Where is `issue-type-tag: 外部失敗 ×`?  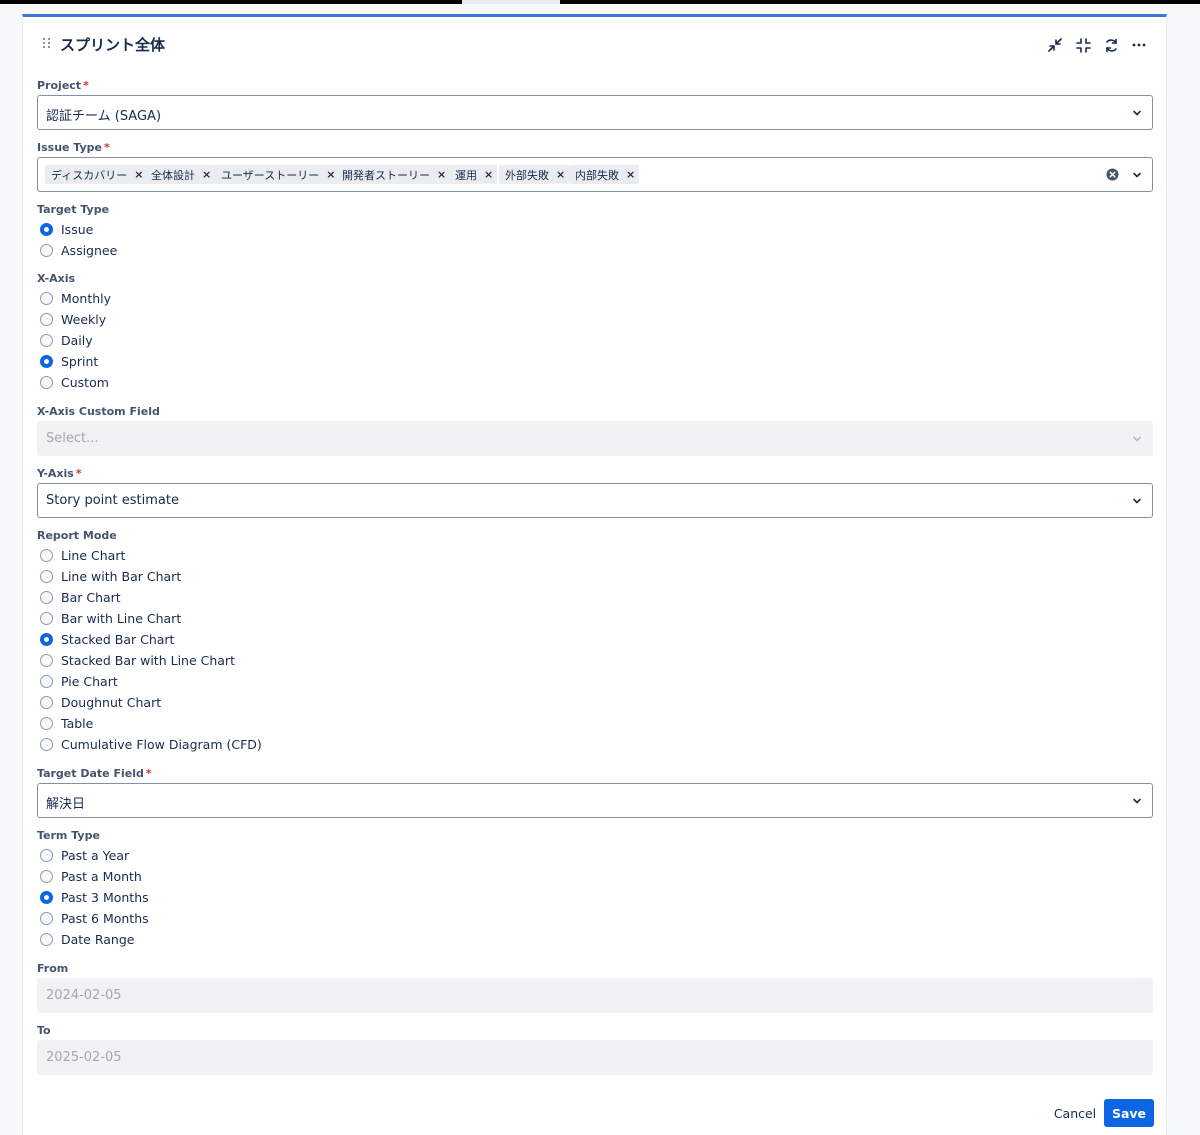
issue-type-tag: 外部失敗 × is located at coordinates (534, 174).